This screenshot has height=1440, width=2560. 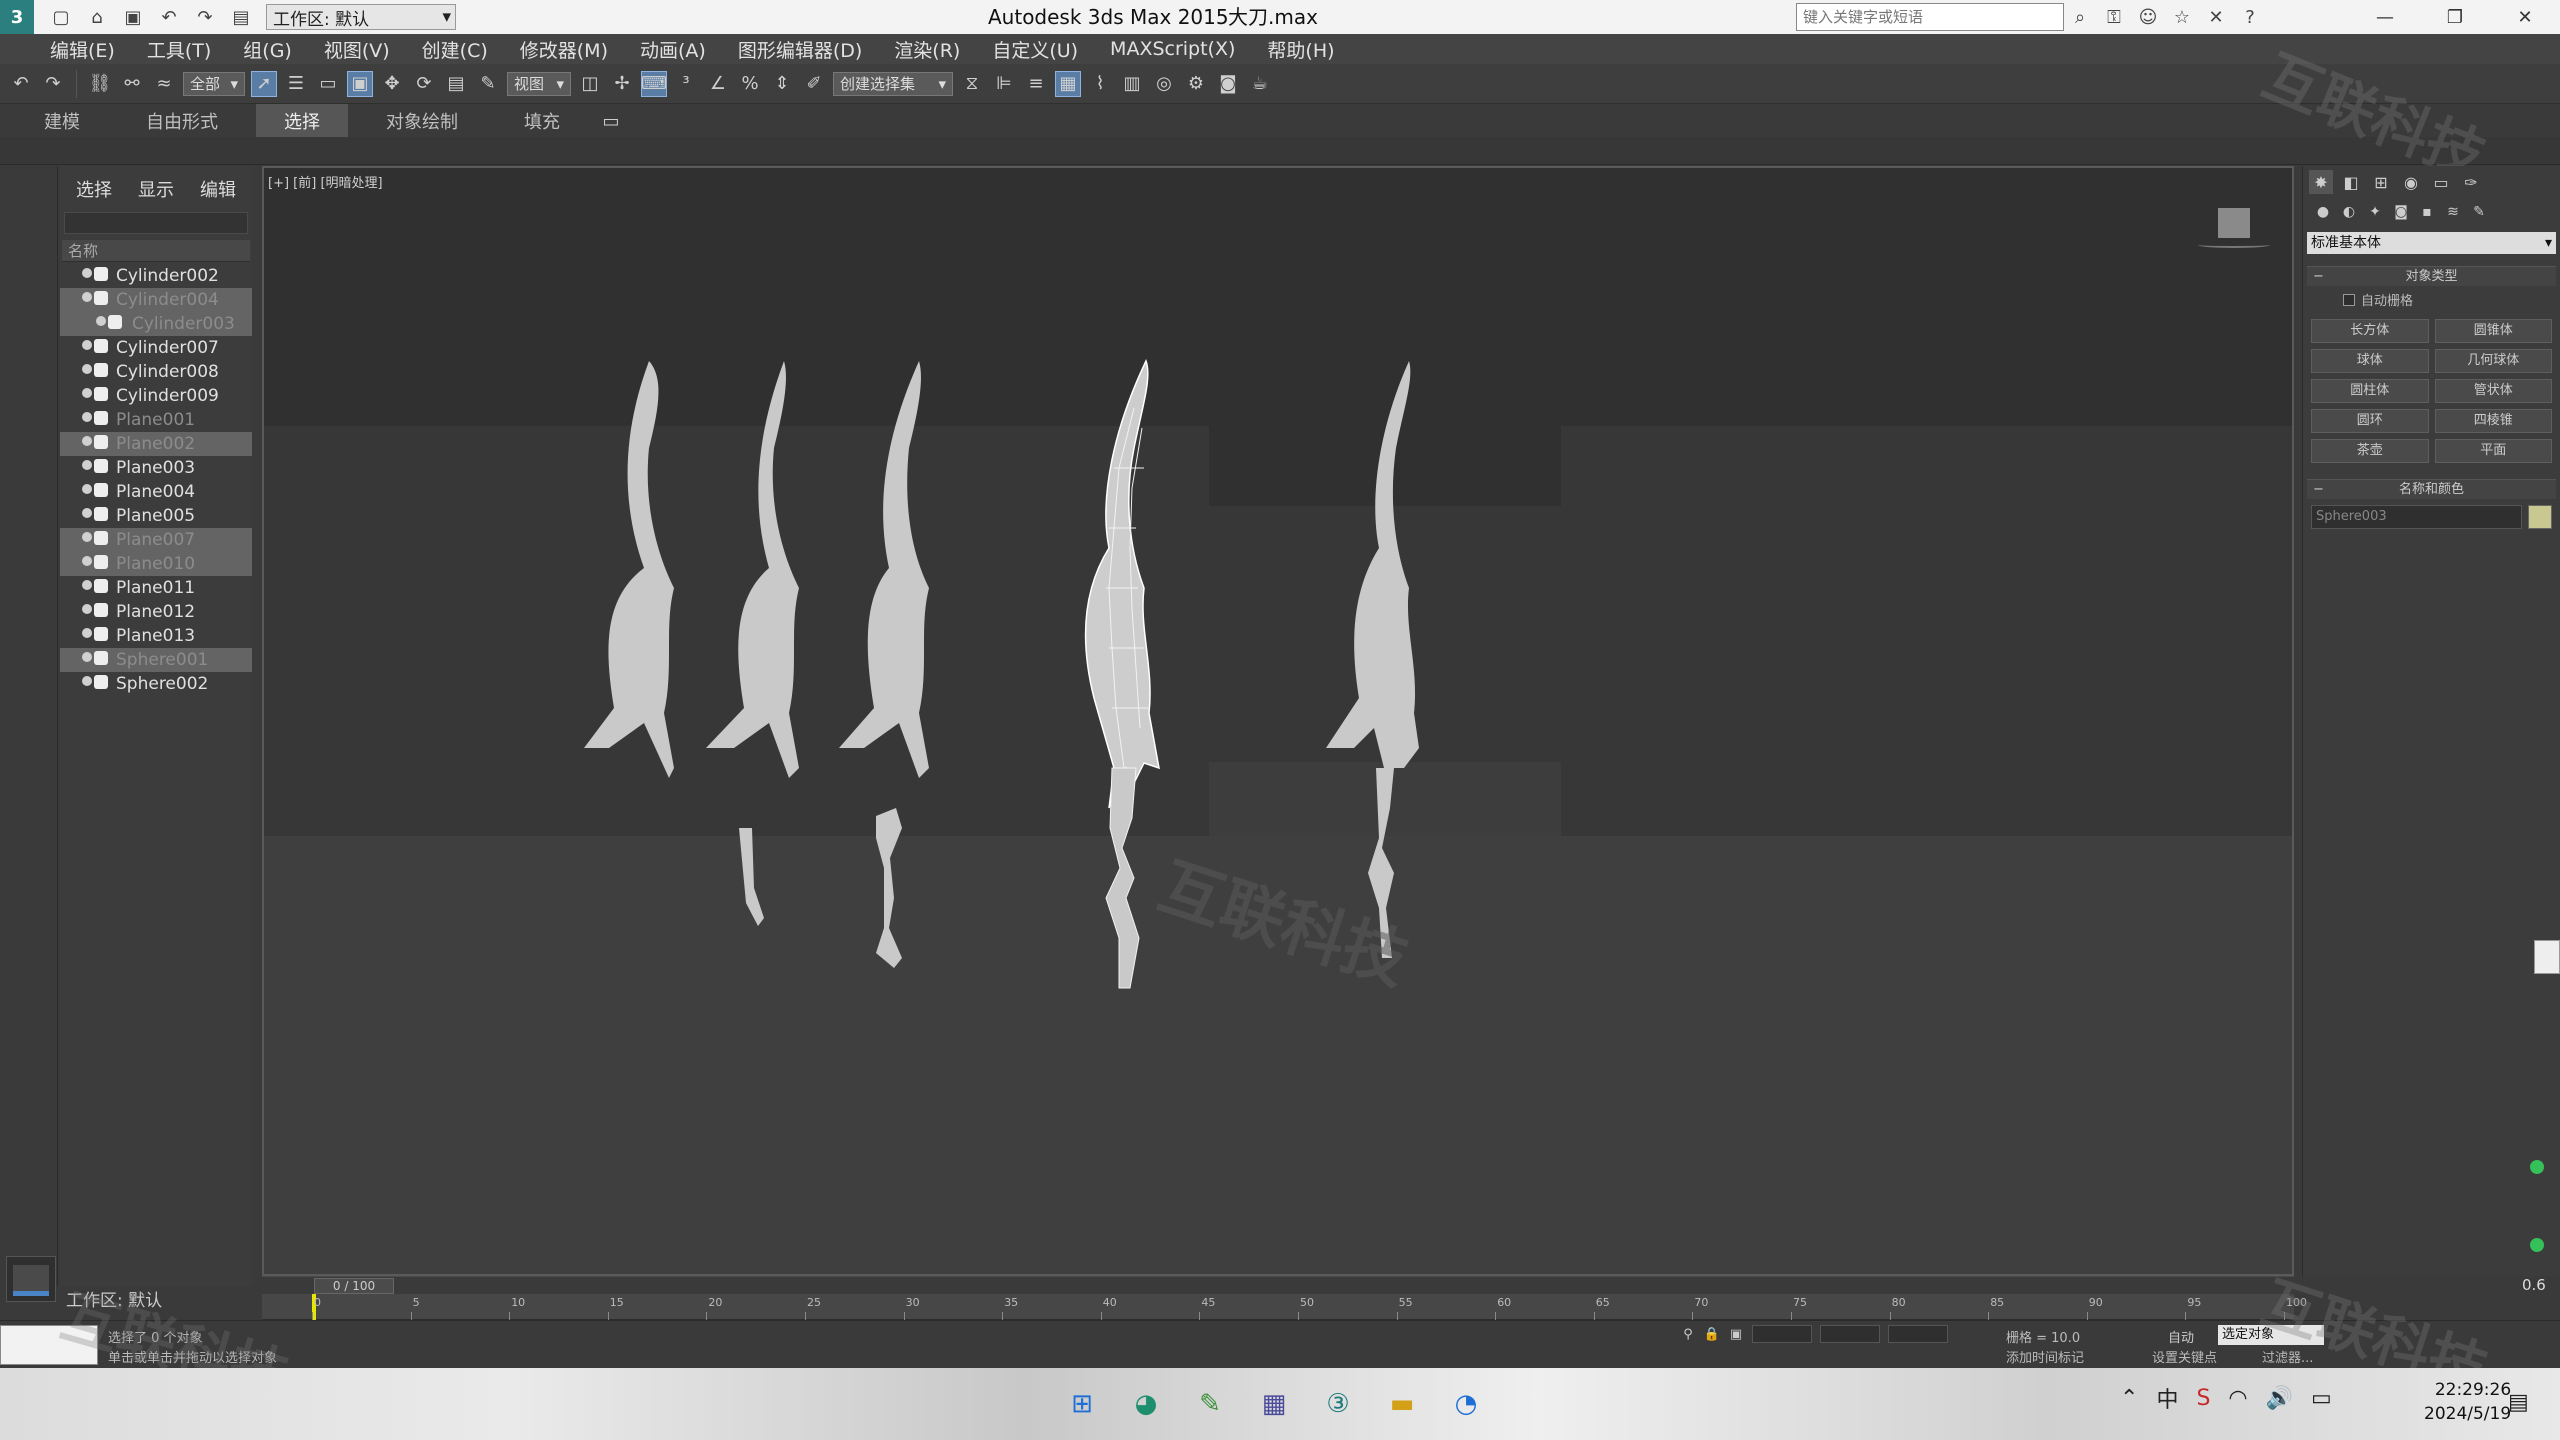 What do you see at coordinates (179, 49) in the screenshot?
I see `menu-tools: 工具(T)` at bounding box center [179, 49].